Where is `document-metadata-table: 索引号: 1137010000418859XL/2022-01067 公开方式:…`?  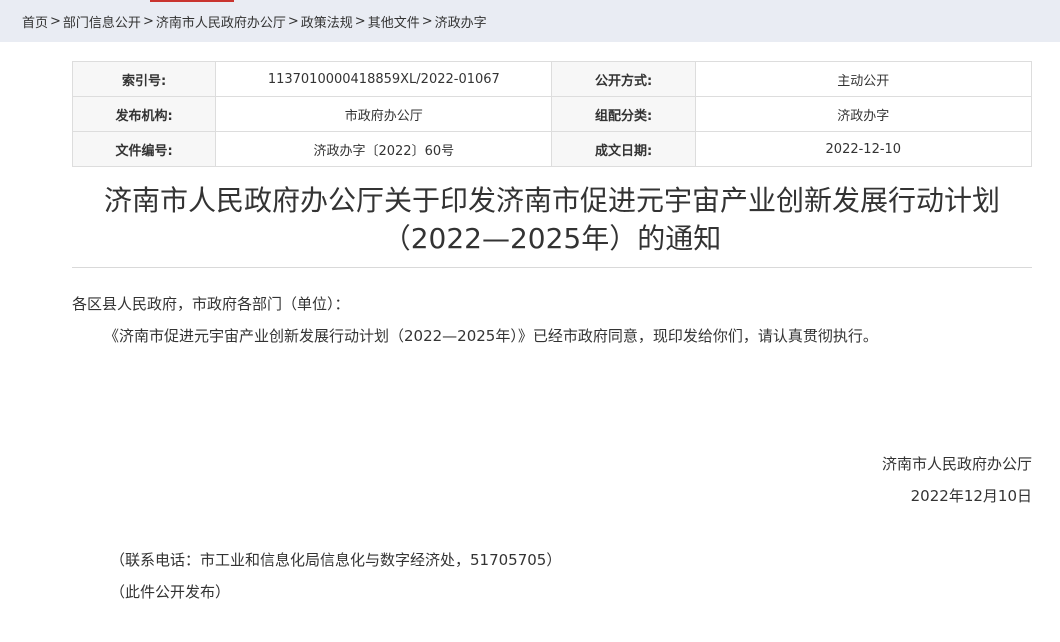 document-metadata-table: 索引号: 1137010000418859XL/2022-01067 公开方式:… is located at coordinates (552, 114).